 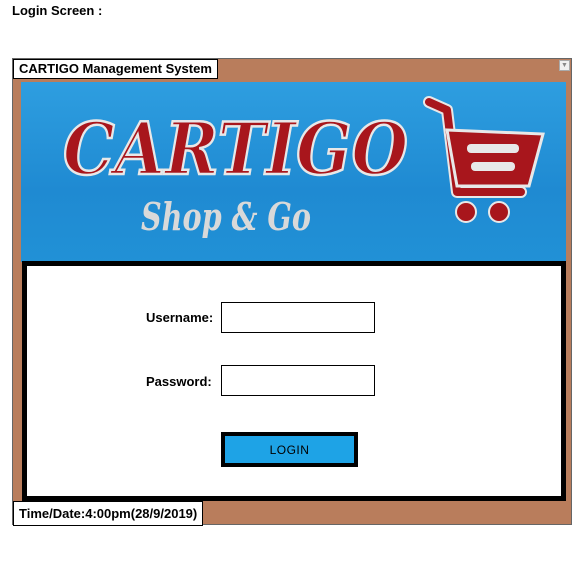 What do you see at coordinates (115, 69) in the screenshot?
I see `window-title: CARTIGO Management System` at bounding box center [115, 69].